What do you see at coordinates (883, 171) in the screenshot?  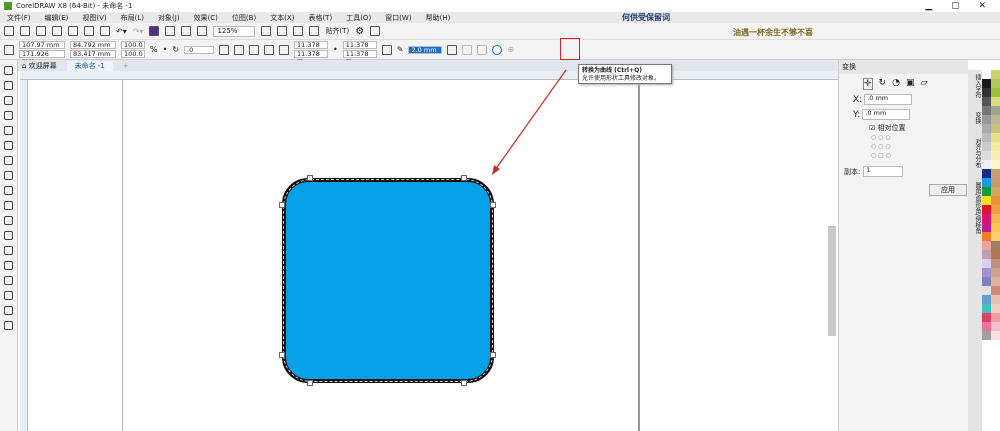 I see `copies-input: 1` at bounding box center [883, 171].